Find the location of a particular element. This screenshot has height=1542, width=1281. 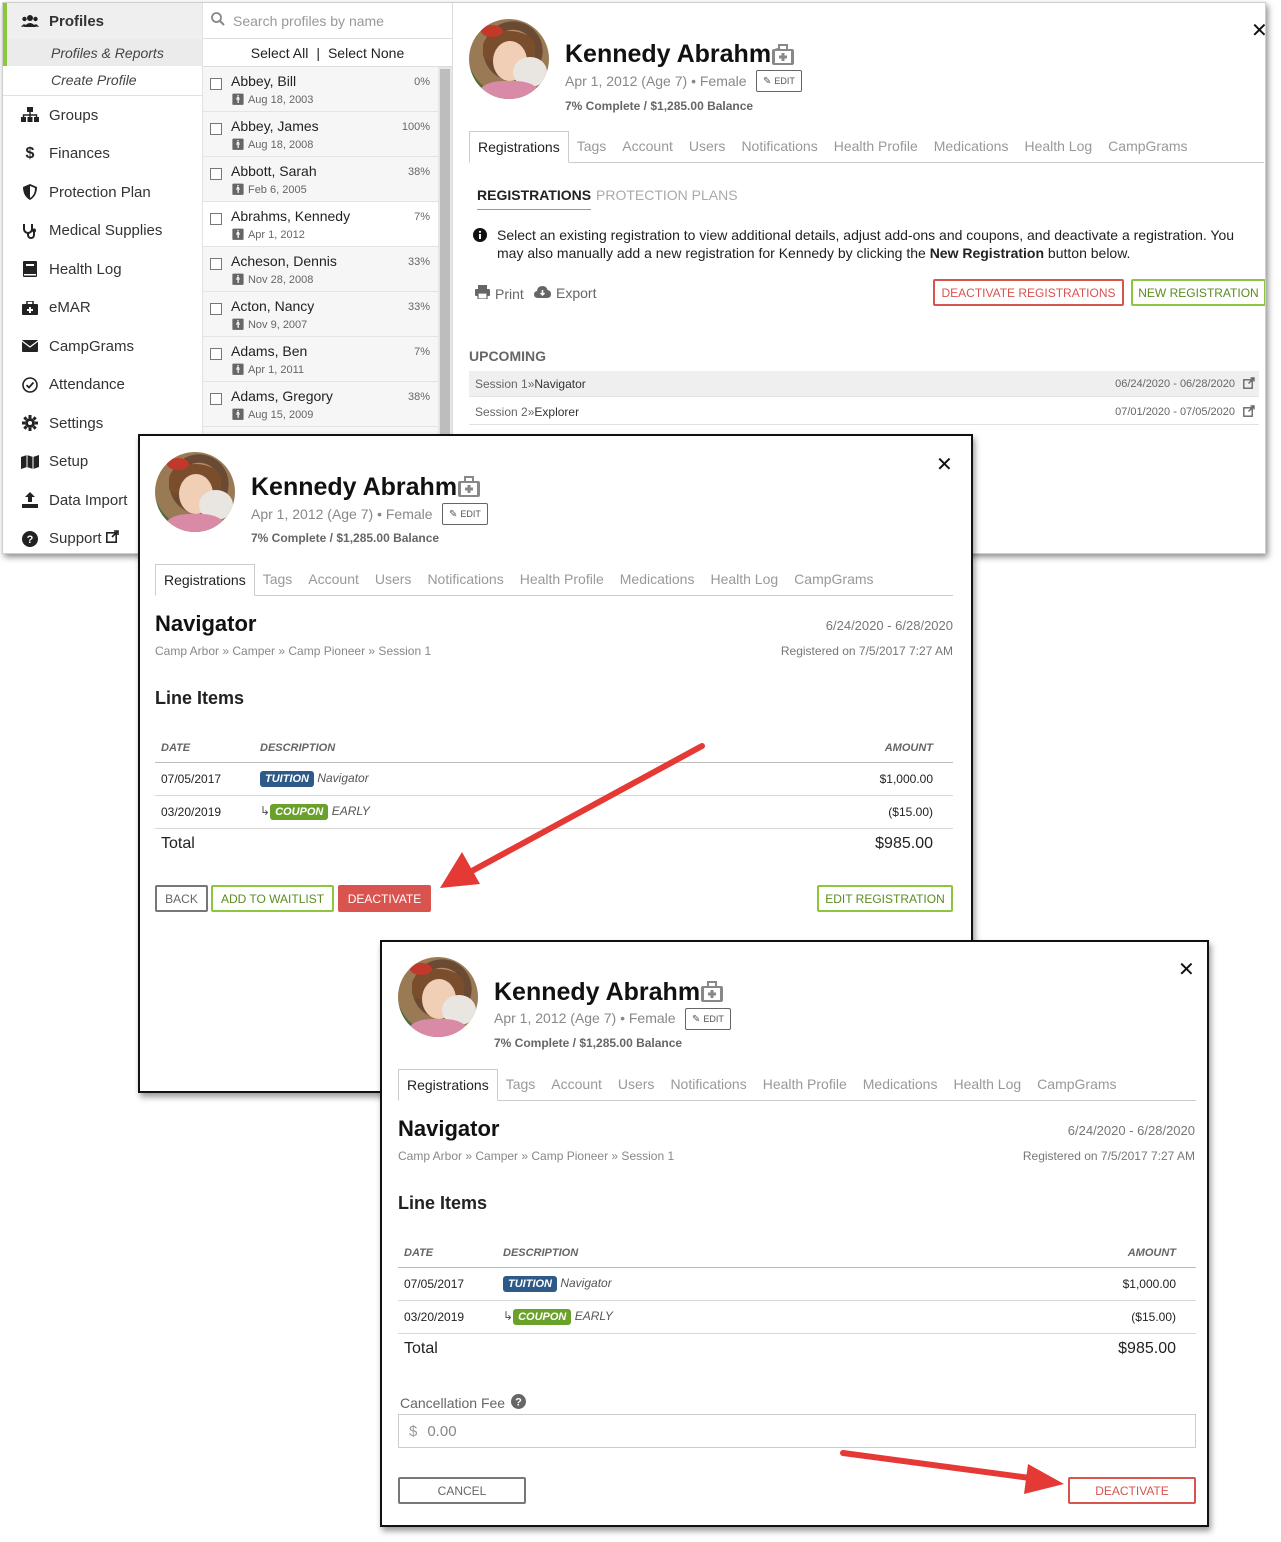

deactivate-button: DEACTIVATE is located at coordinates (384, 898).